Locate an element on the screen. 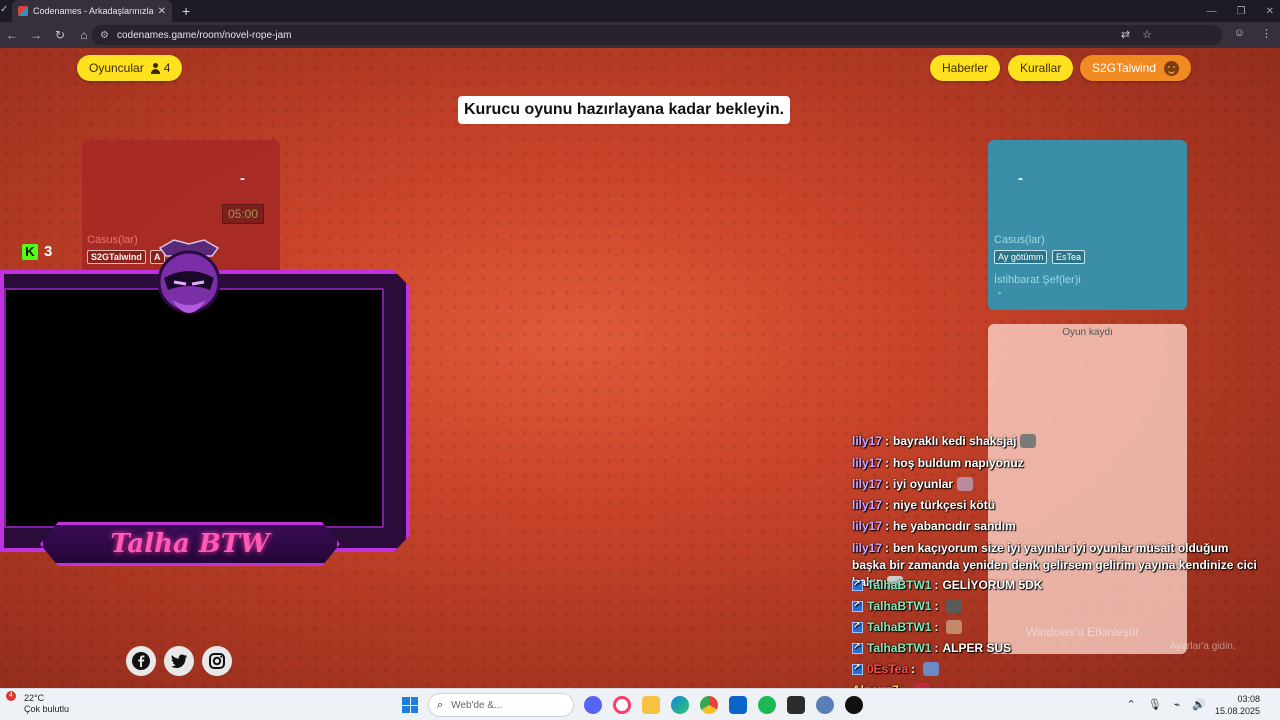 This screenshot has width=1280, height=720. network-icon: ⌁ is located at coordinates (1177, 704).